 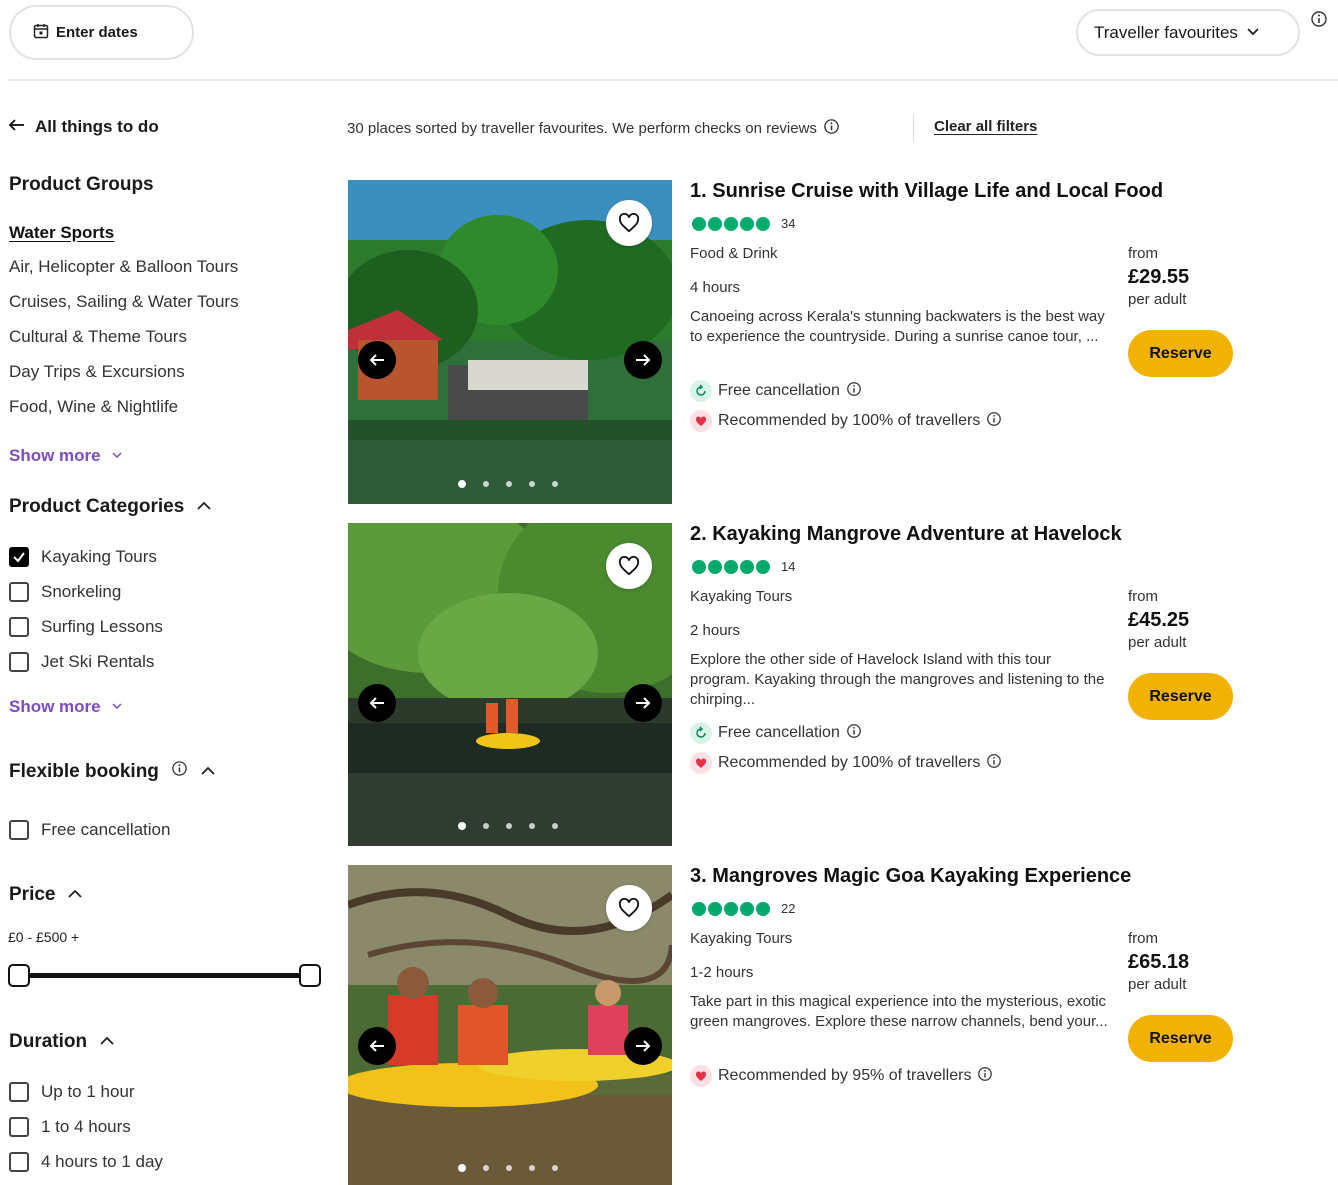 I want to click on price-slider-max-handle, so click(x=310, y=975).